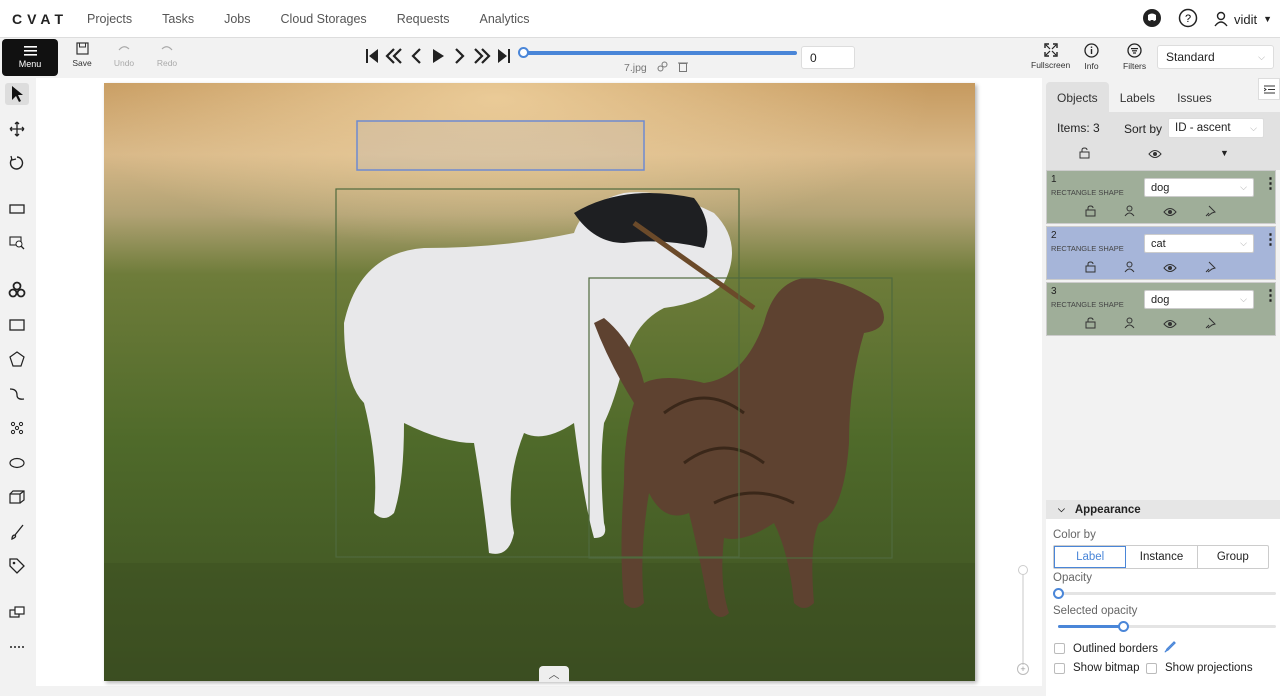  Describe the element at coordinates (1199, 243) in the screenshot. I see `object-label-select: cat ⌵` at that location.